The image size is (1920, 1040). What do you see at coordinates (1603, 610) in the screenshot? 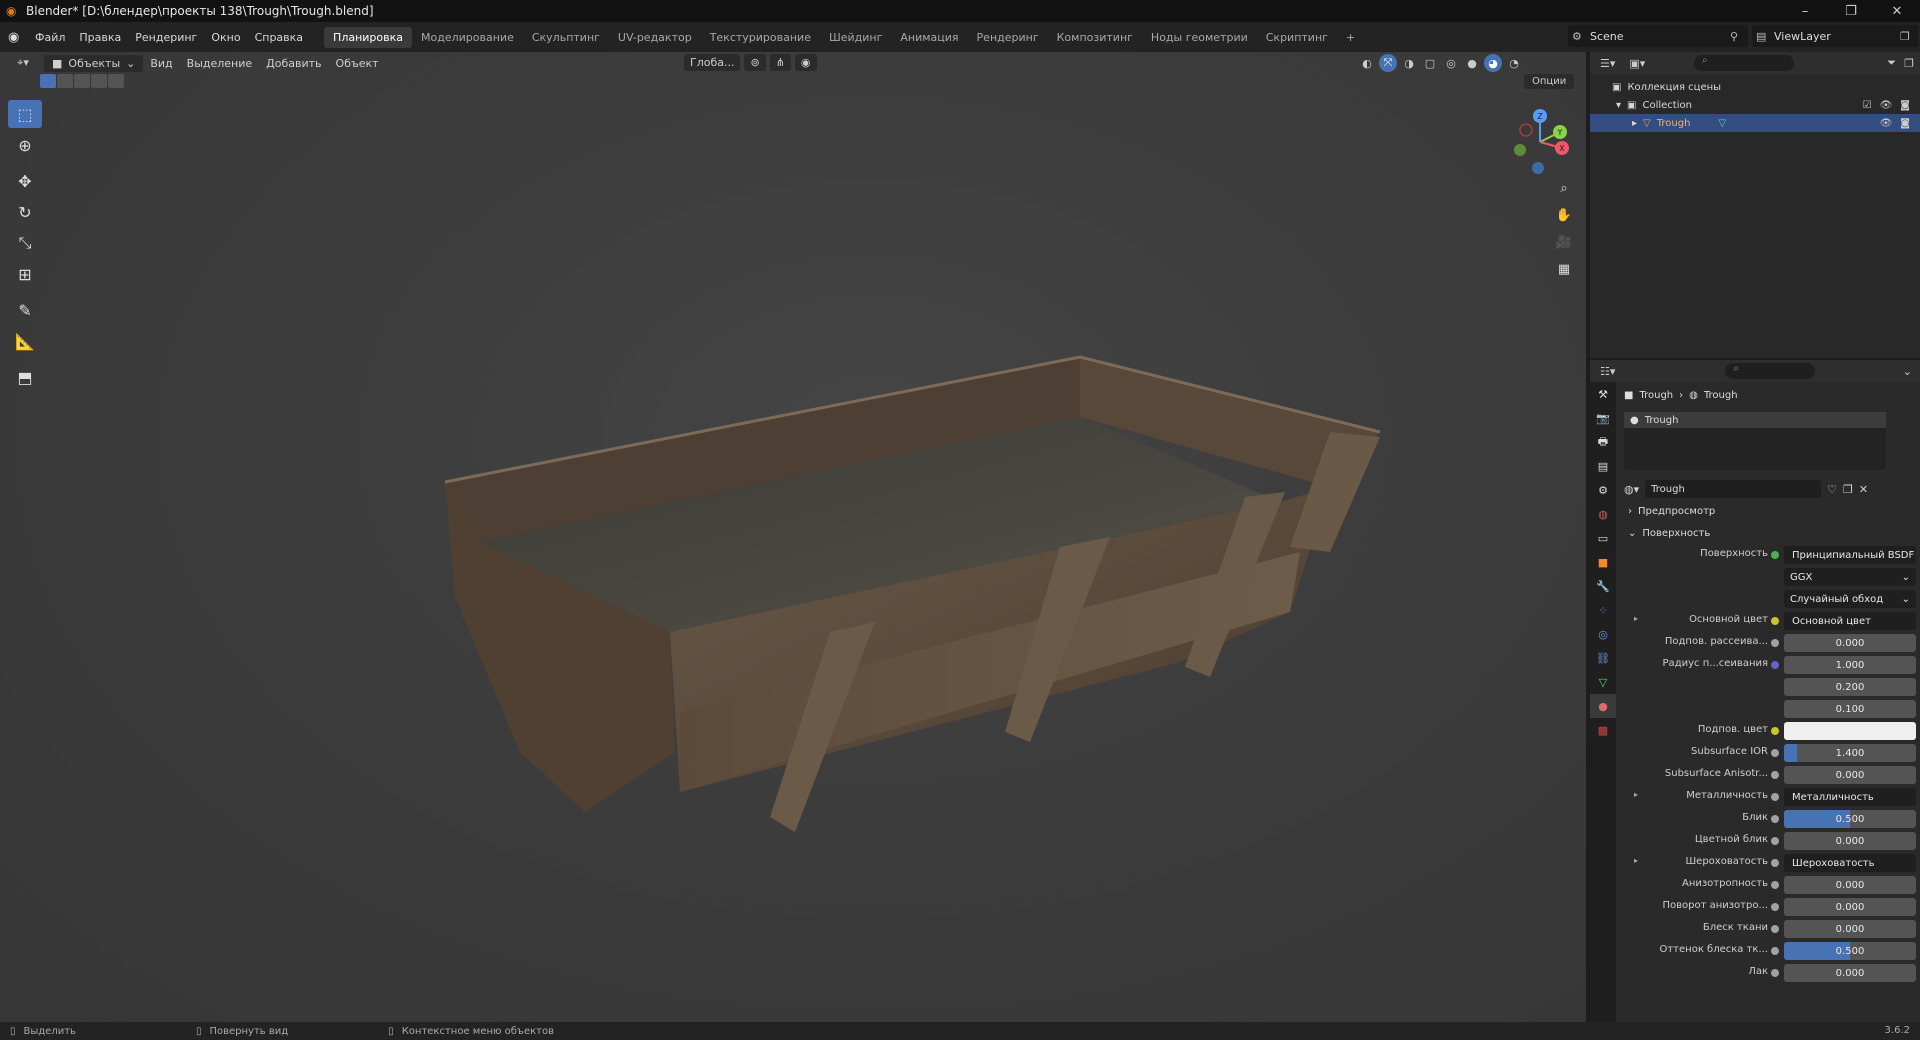
I see `particles-tab-icon: ⁘` at bounding box center [1603, 610].